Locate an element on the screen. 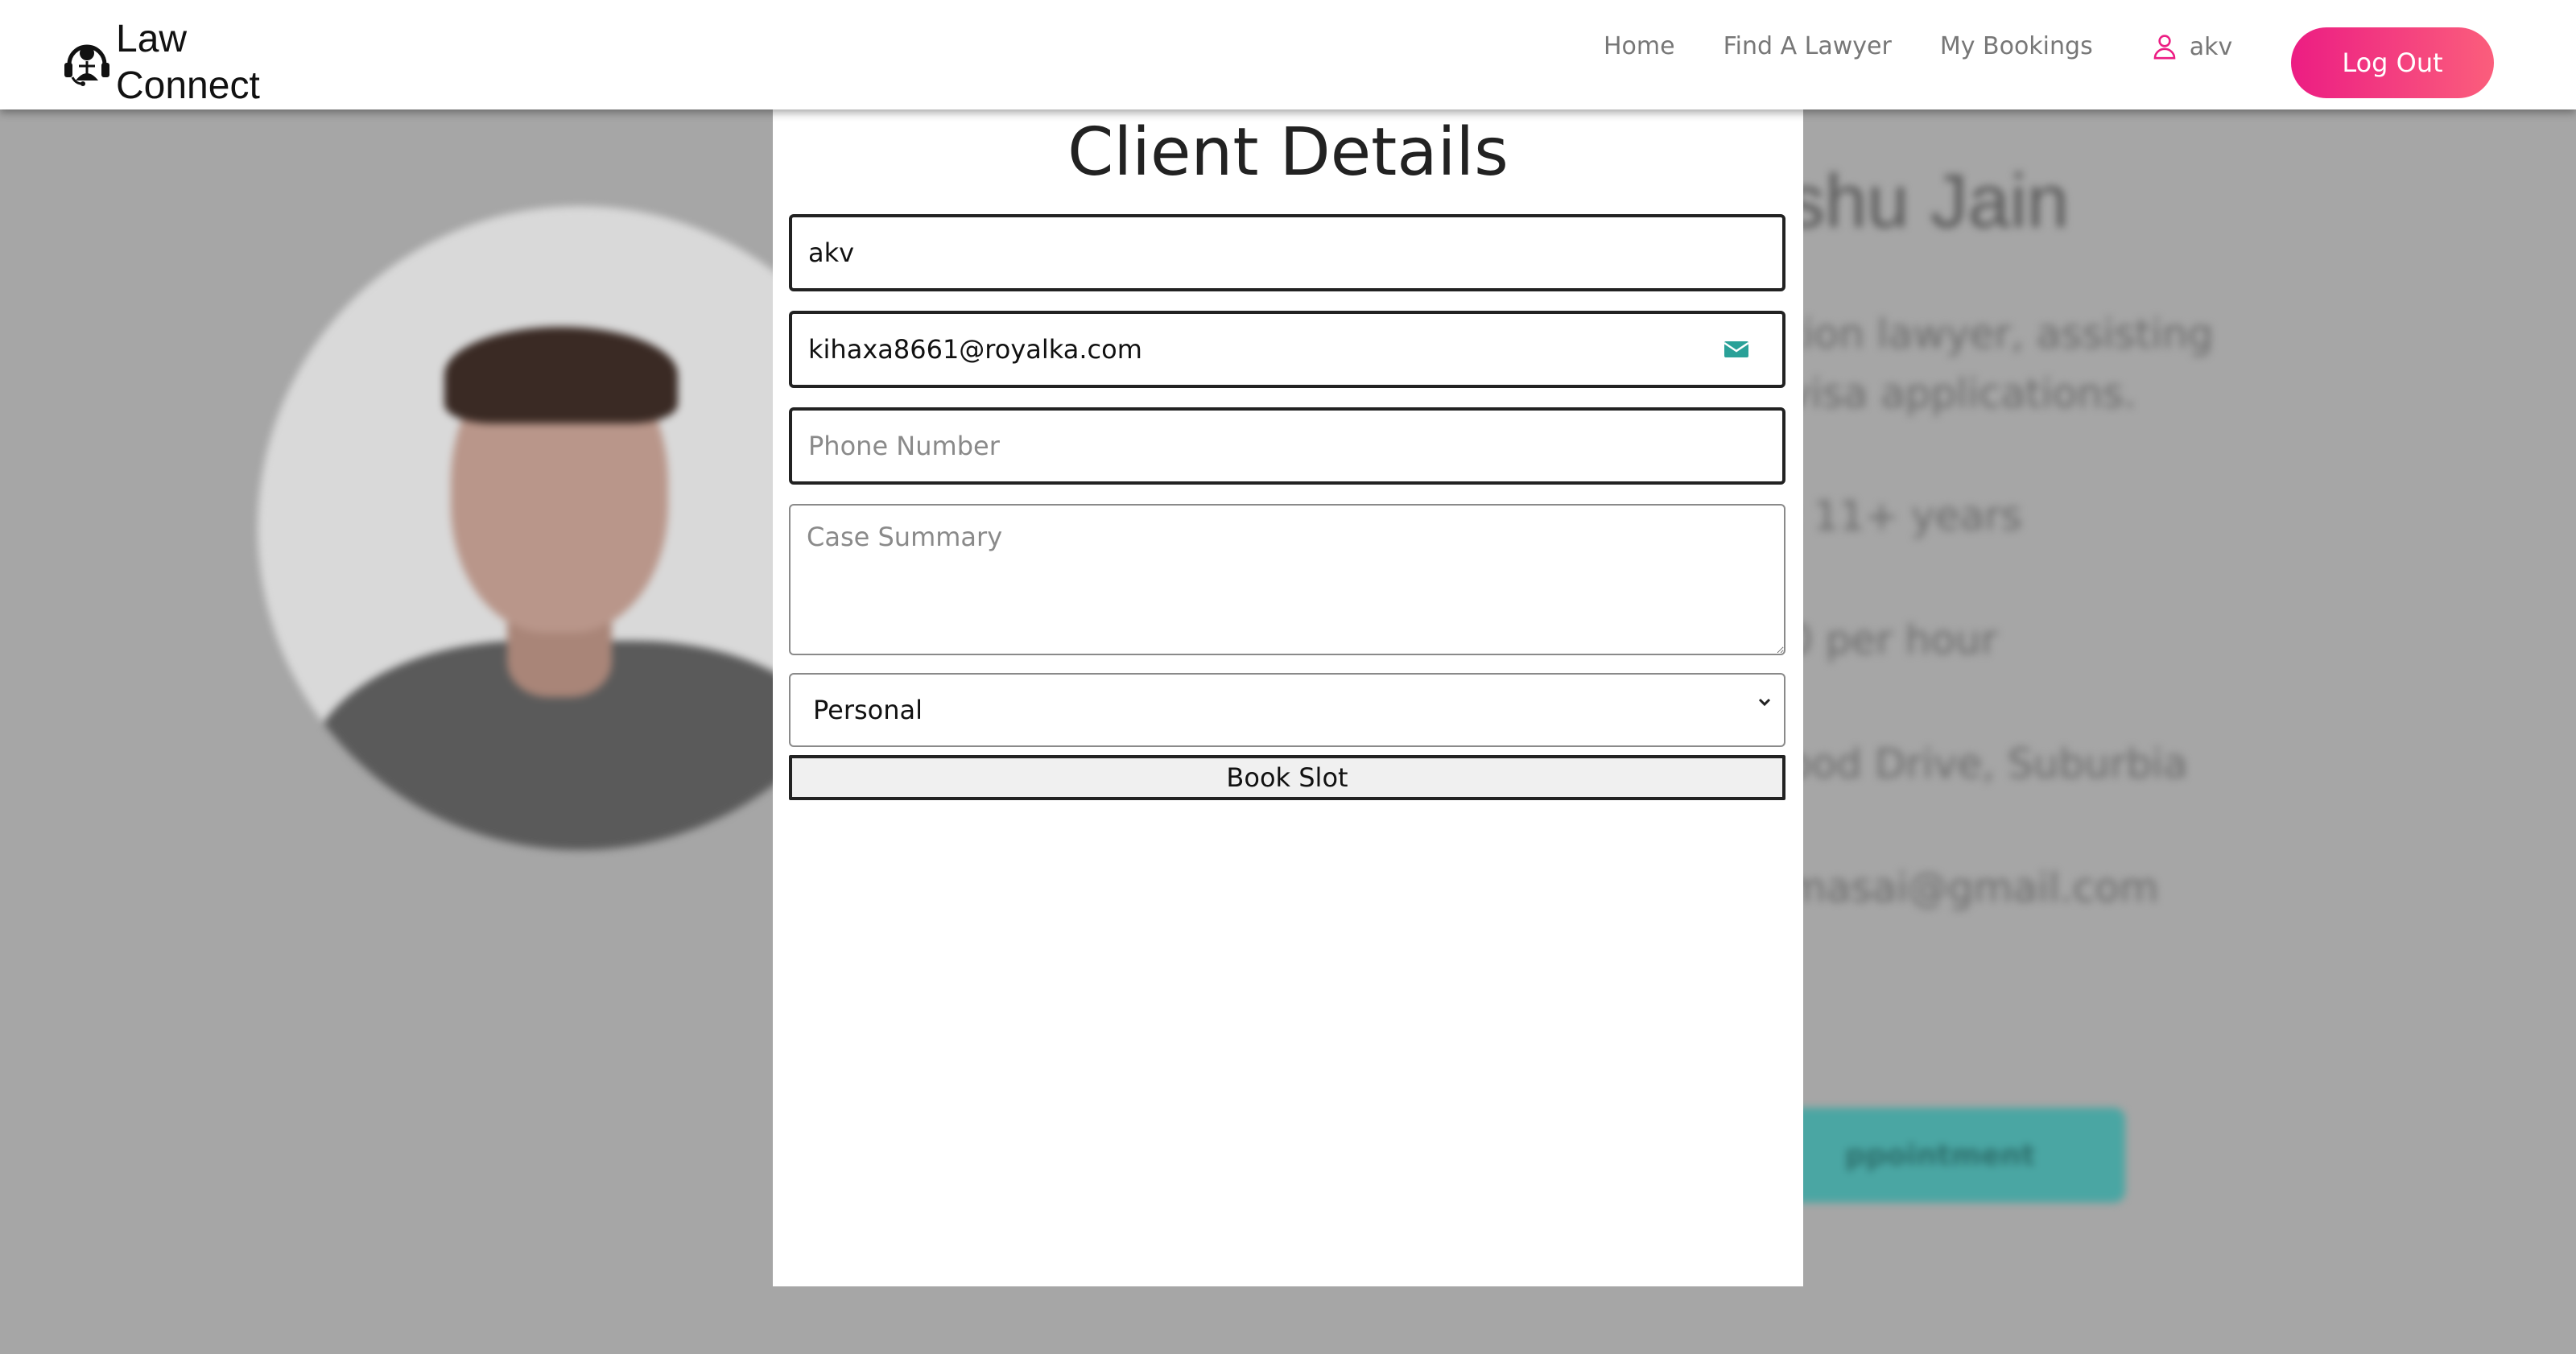  lawyer-headset-icon is located at coordinates (86, 65).